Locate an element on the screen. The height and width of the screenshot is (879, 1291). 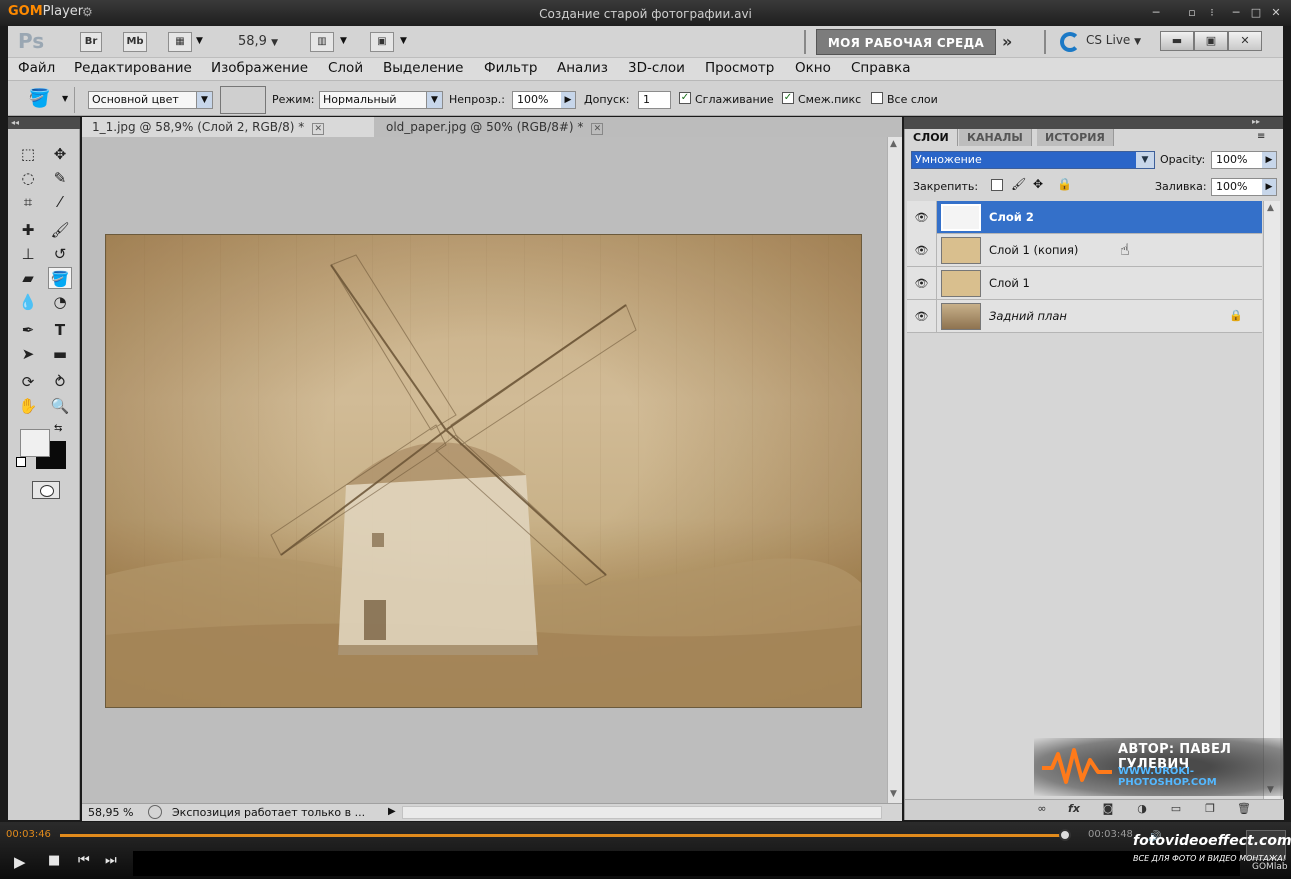
layer-opacity-field: 100% ▶ is located at coordinates (1244, 160).